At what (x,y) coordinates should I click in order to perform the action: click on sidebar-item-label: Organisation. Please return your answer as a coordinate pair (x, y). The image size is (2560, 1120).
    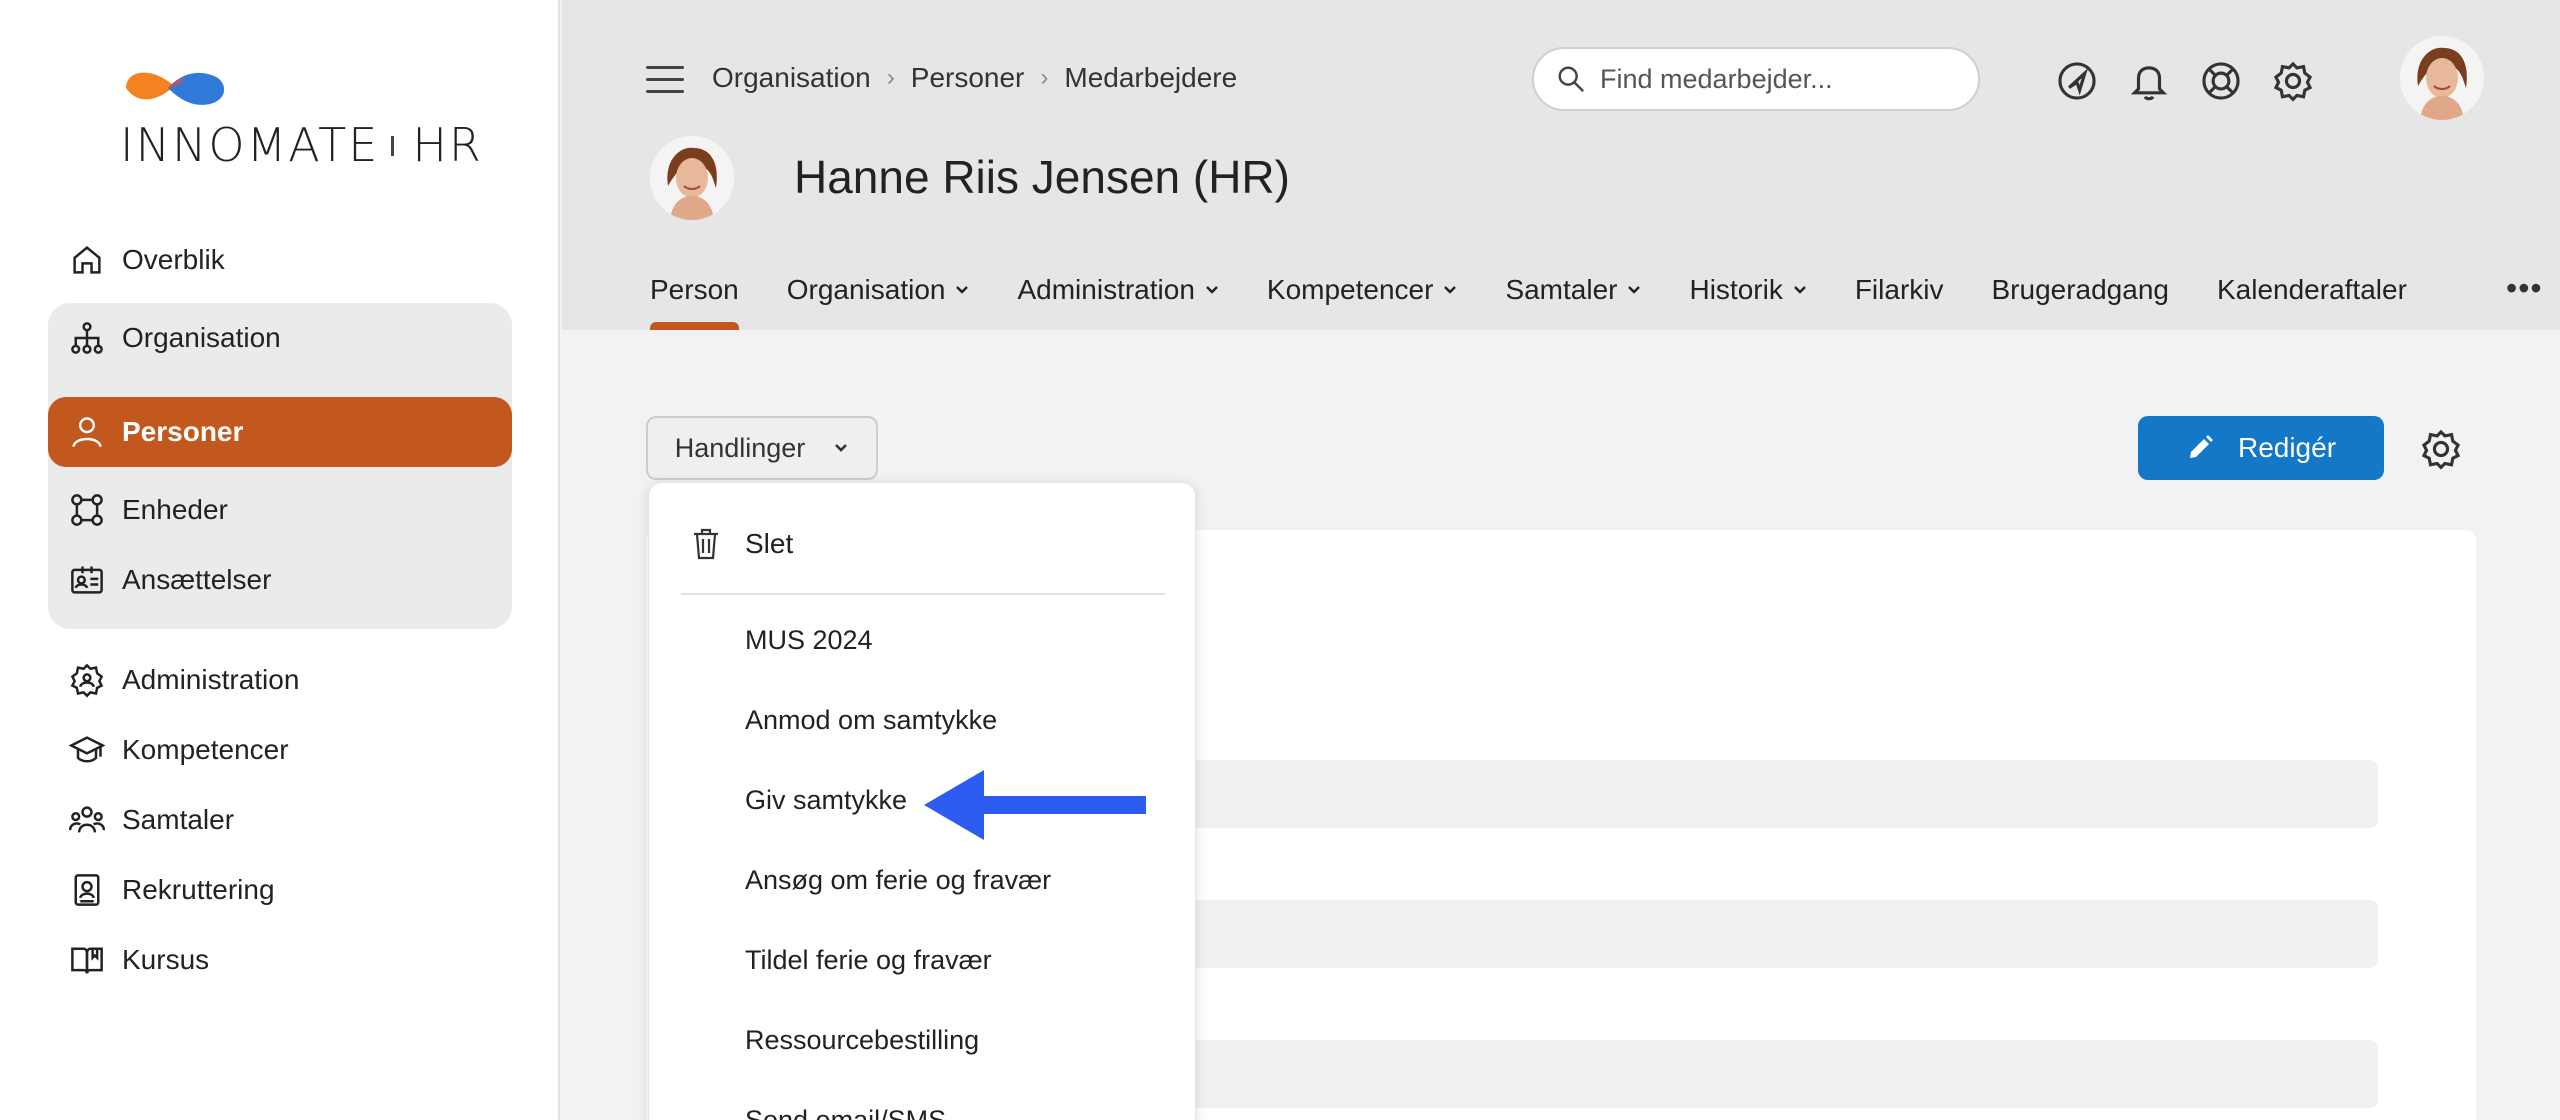
    Looking at the image, I should click on (201, 337).